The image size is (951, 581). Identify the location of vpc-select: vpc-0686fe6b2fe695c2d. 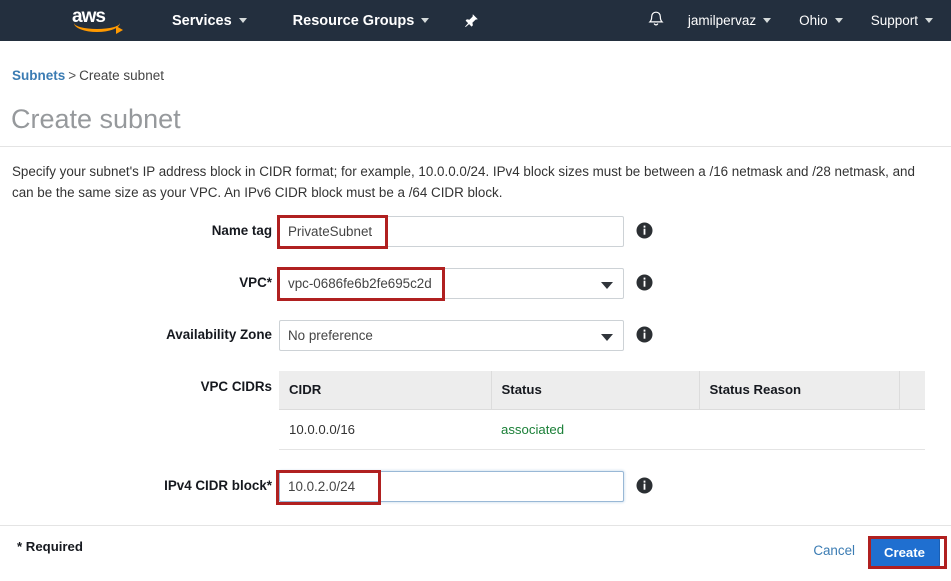
(451, 283).